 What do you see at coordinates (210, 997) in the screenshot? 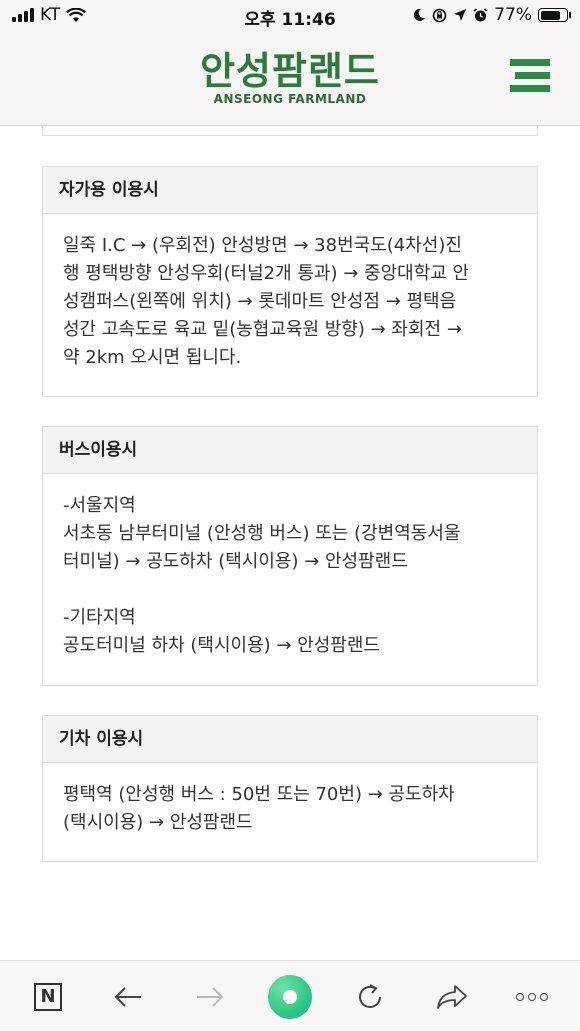
I see `forward-arrow-icon` at bounding box center [210, 997].